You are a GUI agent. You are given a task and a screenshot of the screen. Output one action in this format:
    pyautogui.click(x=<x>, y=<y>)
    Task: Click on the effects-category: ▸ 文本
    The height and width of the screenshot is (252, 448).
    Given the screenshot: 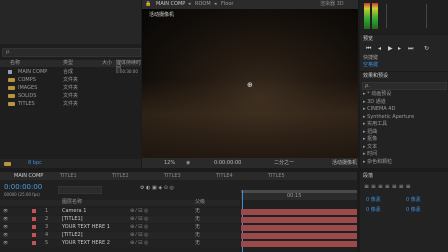 What is the action you would take?
    pyautogui.click(x=370, y=147)
    